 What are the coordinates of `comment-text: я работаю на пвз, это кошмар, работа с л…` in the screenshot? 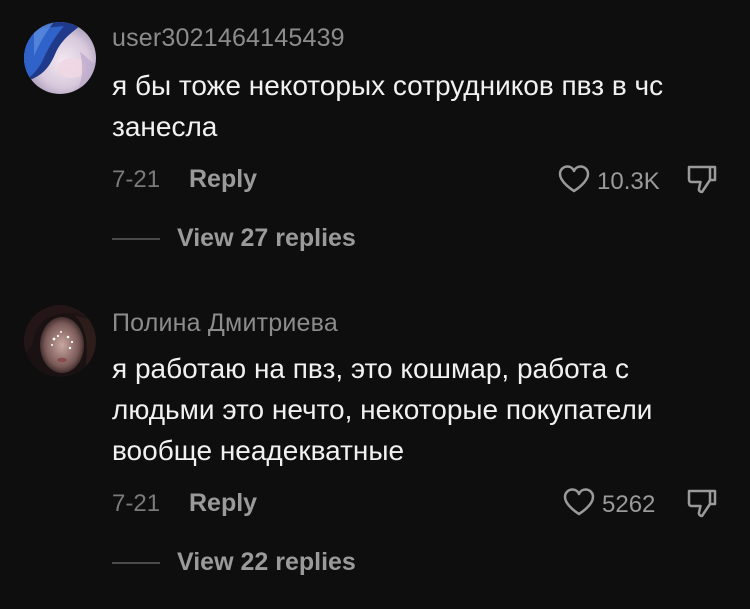 It's located at (382, 409).